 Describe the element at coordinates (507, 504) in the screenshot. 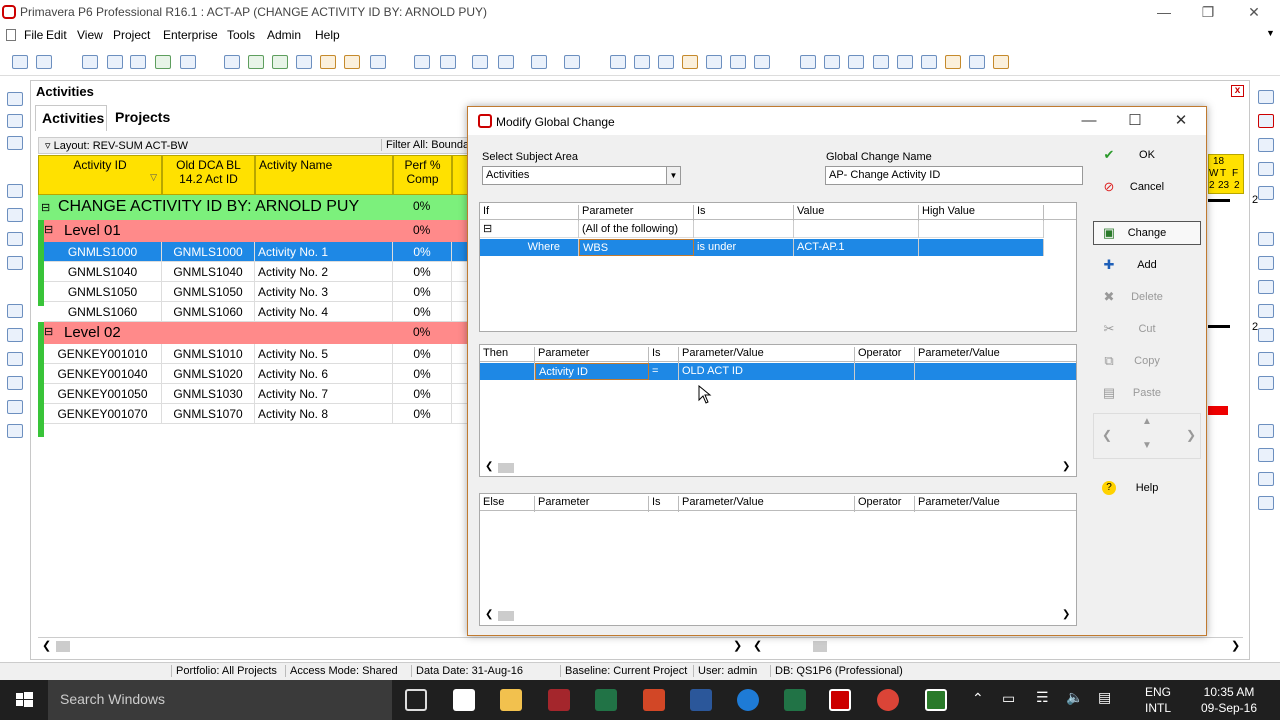

I see `else-col-else: Else` at that location.